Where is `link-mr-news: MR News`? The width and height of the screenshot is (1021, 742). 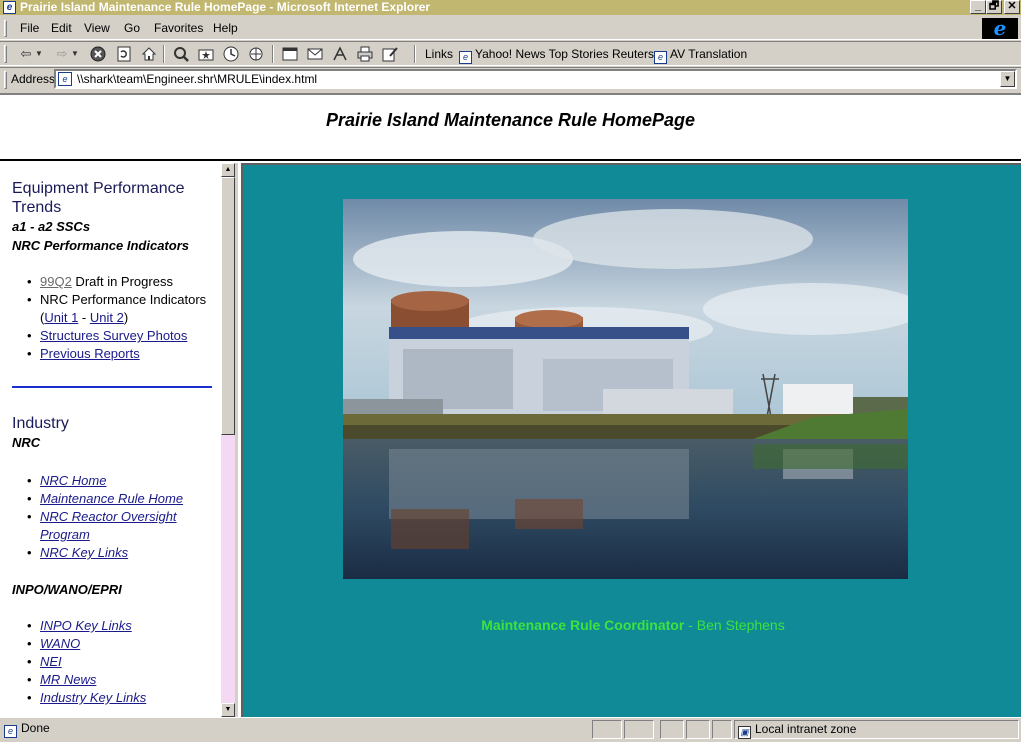
link-mr-news: MR News is located at coordinates (68, 679).